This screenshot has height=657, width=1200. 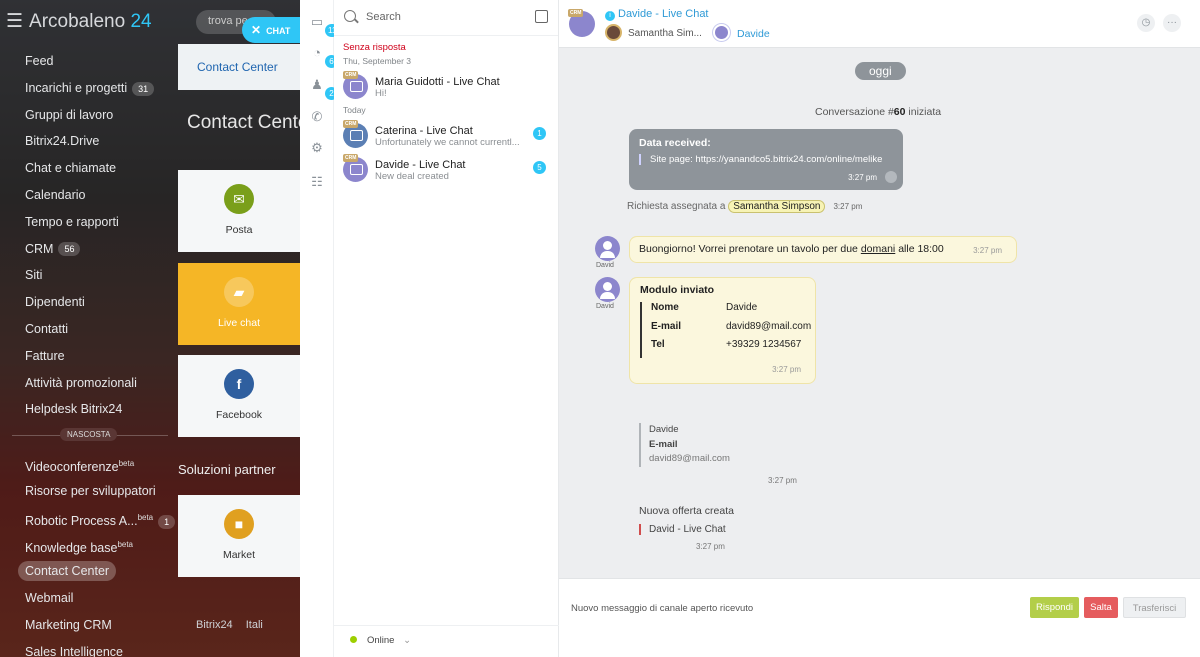 What do you see at coordinates (1054, 607) in the screenshot?
I see `reply-button: Rispondi` at bounding box center [1054, 607].